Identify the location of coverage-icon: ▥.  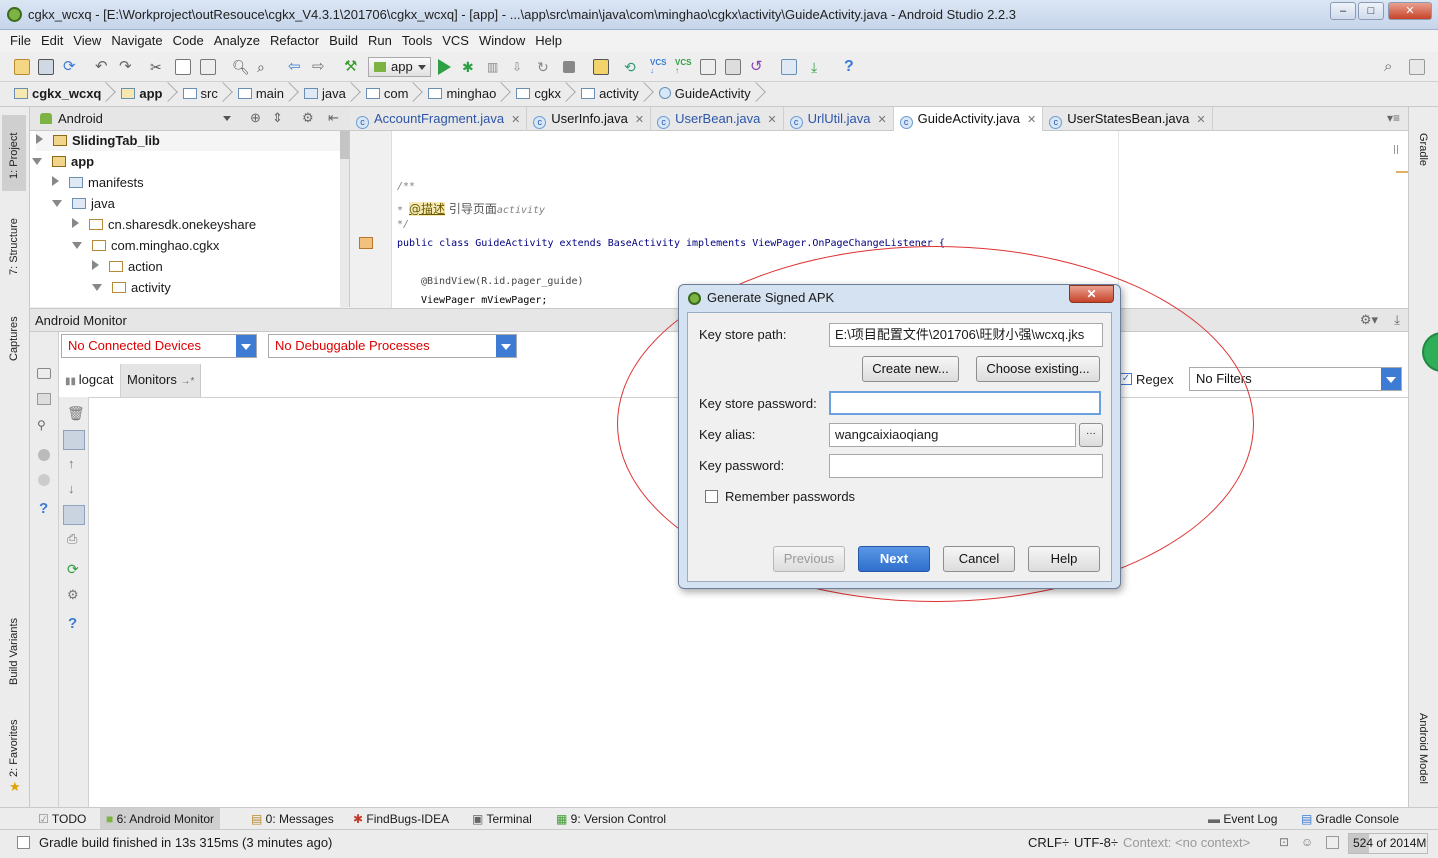
(495, 67).